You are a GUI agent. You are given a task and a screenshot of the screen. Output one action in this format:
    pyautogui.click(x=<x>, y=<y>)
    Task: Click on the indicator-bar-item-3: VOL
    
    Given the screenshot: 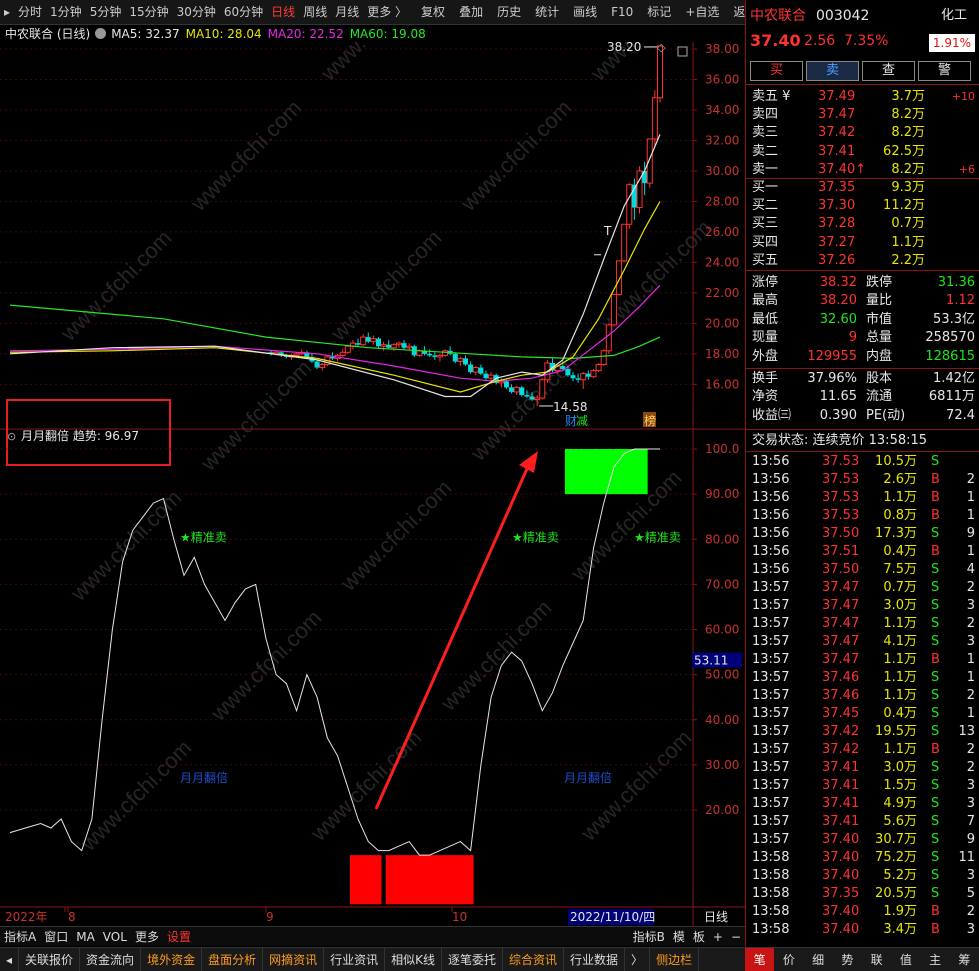 What is the action you would take?
    pyautogui.click(x=115, y=937)
    